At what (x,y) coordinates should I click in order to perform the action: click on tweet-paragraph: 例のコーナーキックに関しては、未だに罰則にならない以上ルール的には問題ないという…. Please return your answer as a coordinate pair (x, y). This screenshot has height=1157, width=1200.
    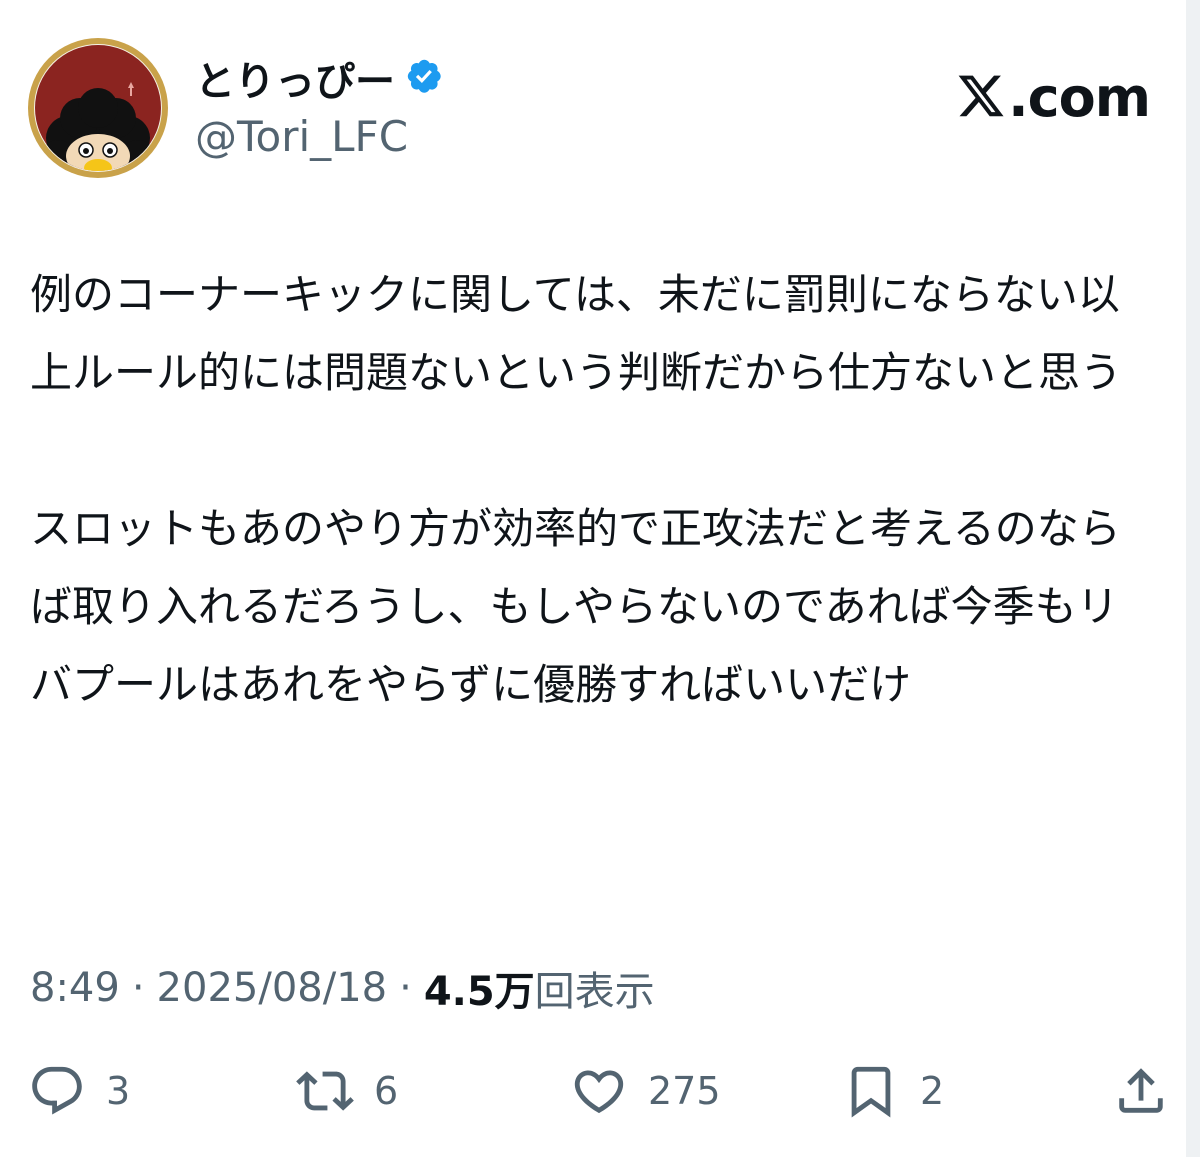
    Looking at the image, I should click on (576, 333).